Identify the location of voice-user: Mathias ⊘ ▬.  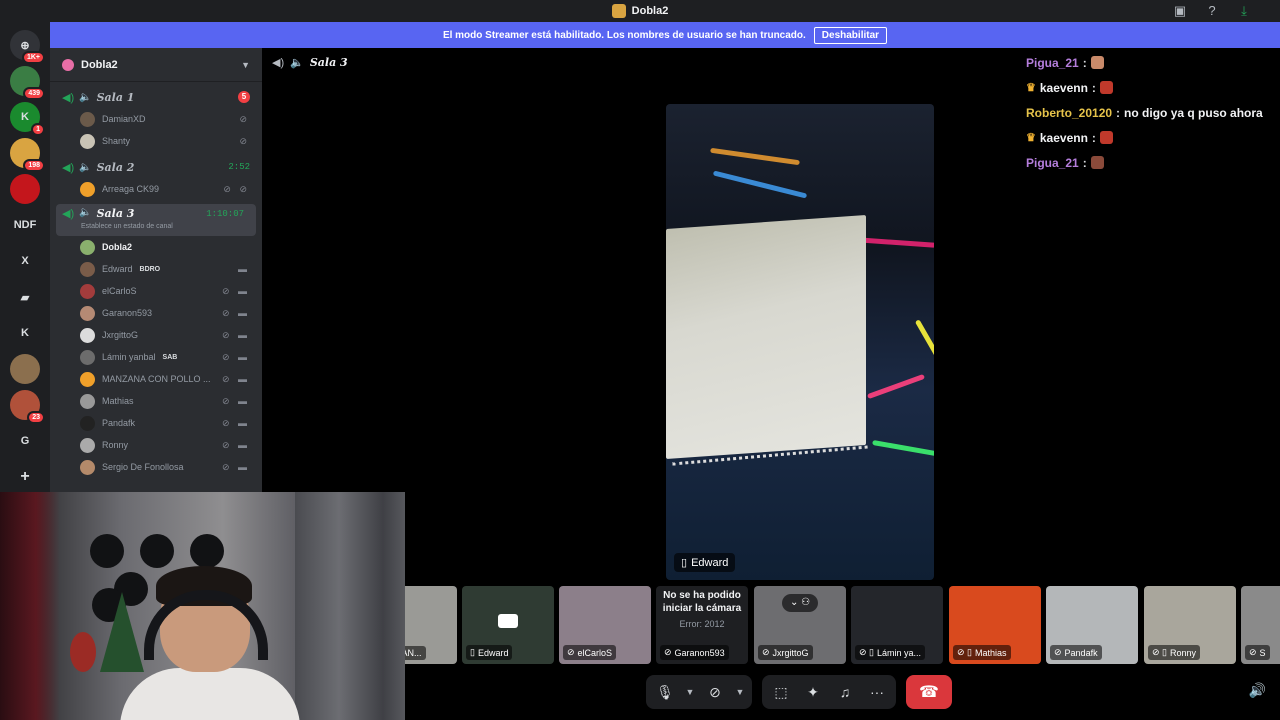
(156, 401).